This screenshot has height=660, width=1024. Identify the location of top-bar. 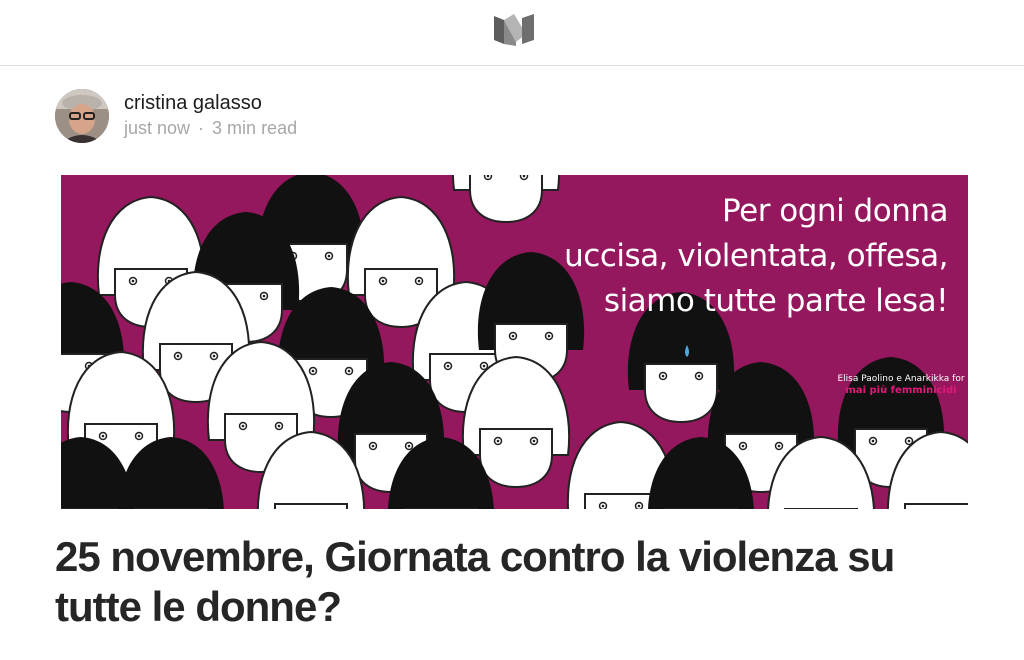
(512, 33).